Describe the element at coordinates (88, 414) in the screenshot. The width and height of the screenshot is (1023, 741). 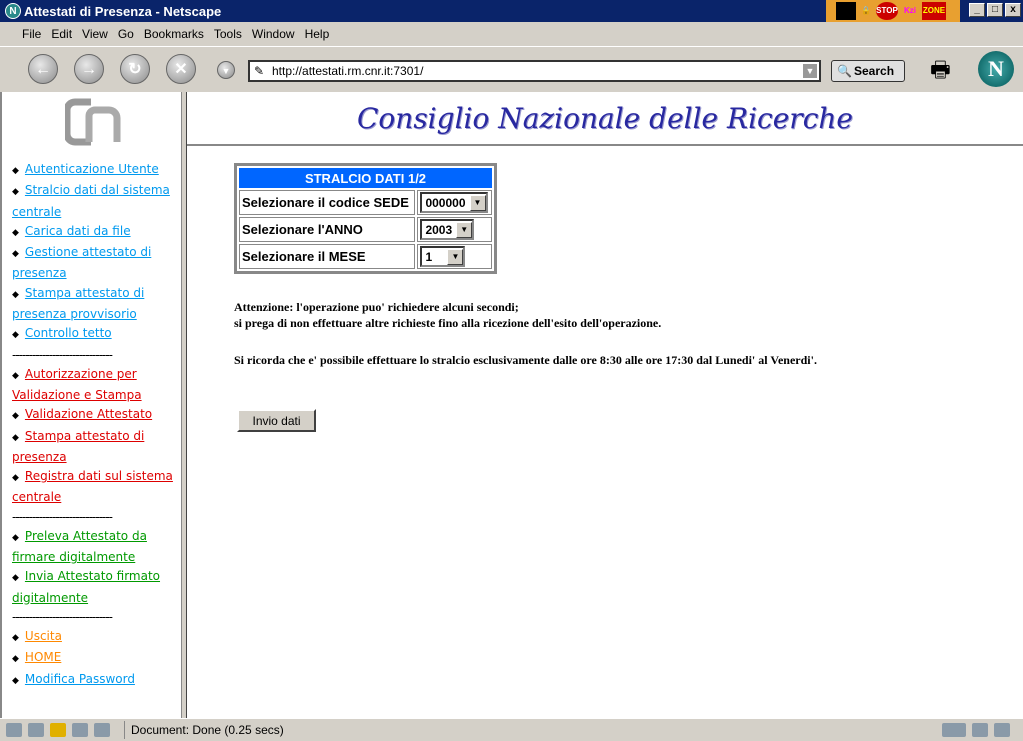
I see `link-validazione-attestato: Validazione Attestato` at that location.